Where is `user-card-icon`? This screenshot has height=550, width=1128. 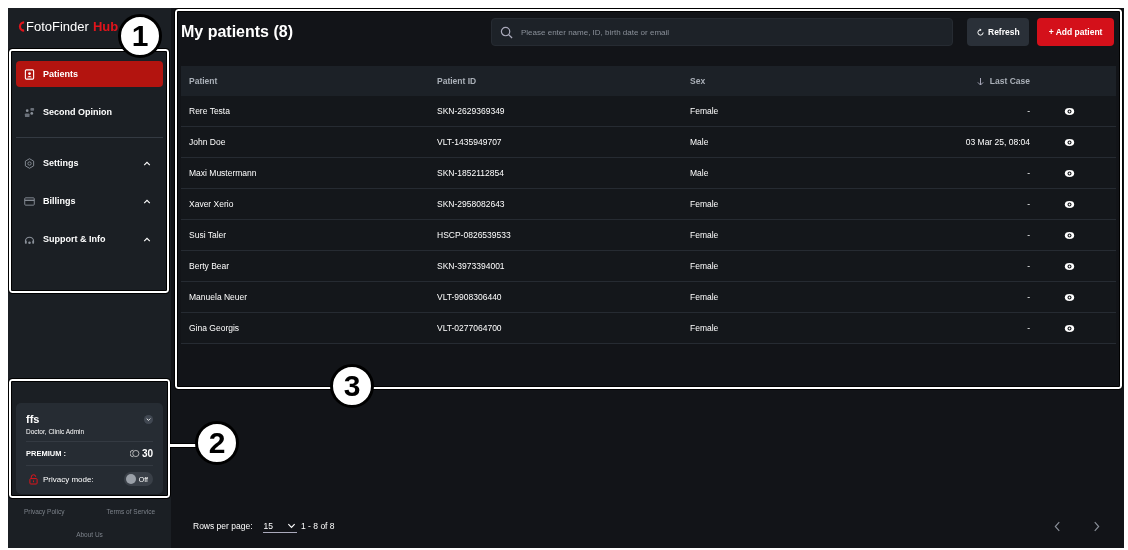
user-card-icon is located at coordinates (29, 74).